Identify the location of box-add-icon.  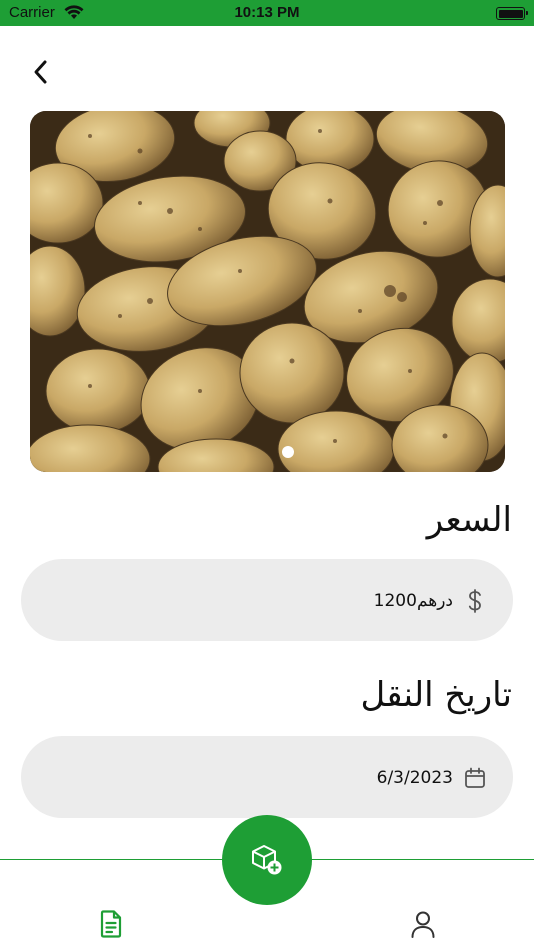
(267, 860).